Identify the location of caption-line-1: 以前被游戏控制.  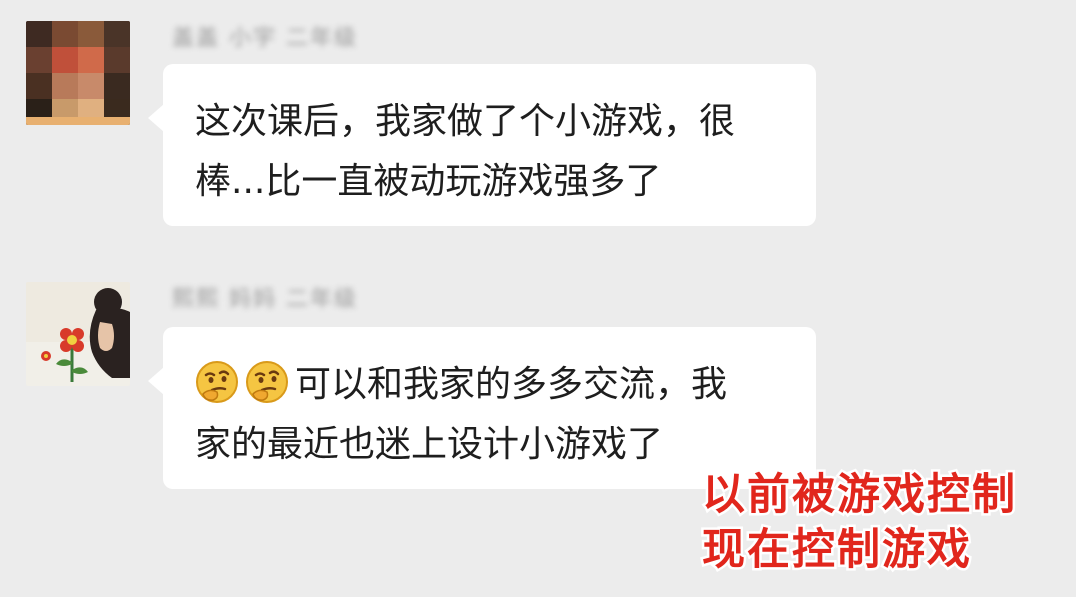
(859, 495).